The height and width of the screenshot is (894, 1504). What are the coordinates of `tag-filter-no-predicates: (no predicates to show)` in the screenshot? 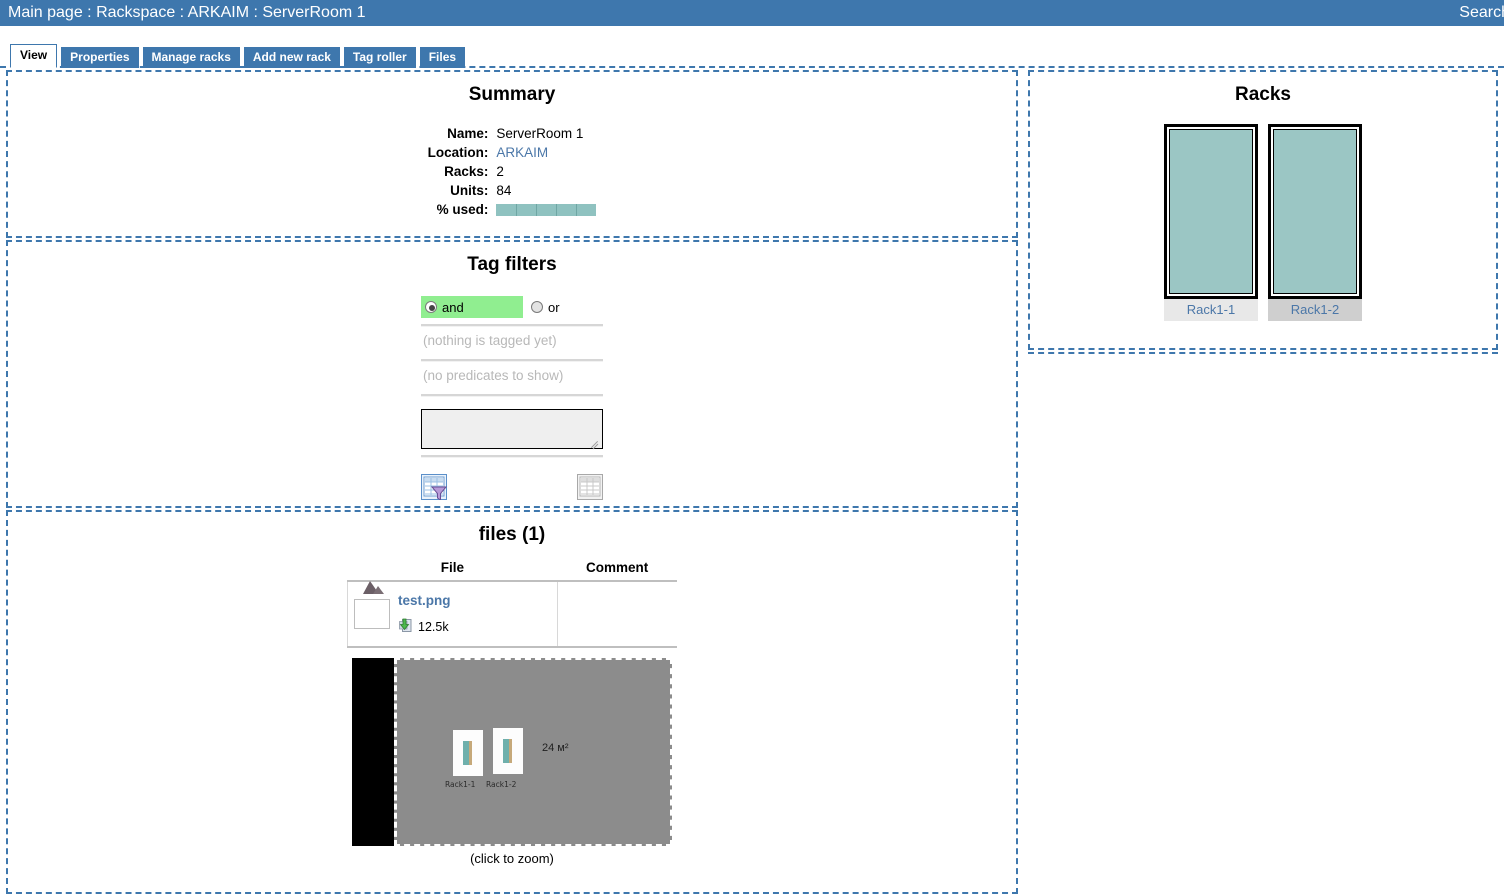 It's located at (493, 375).